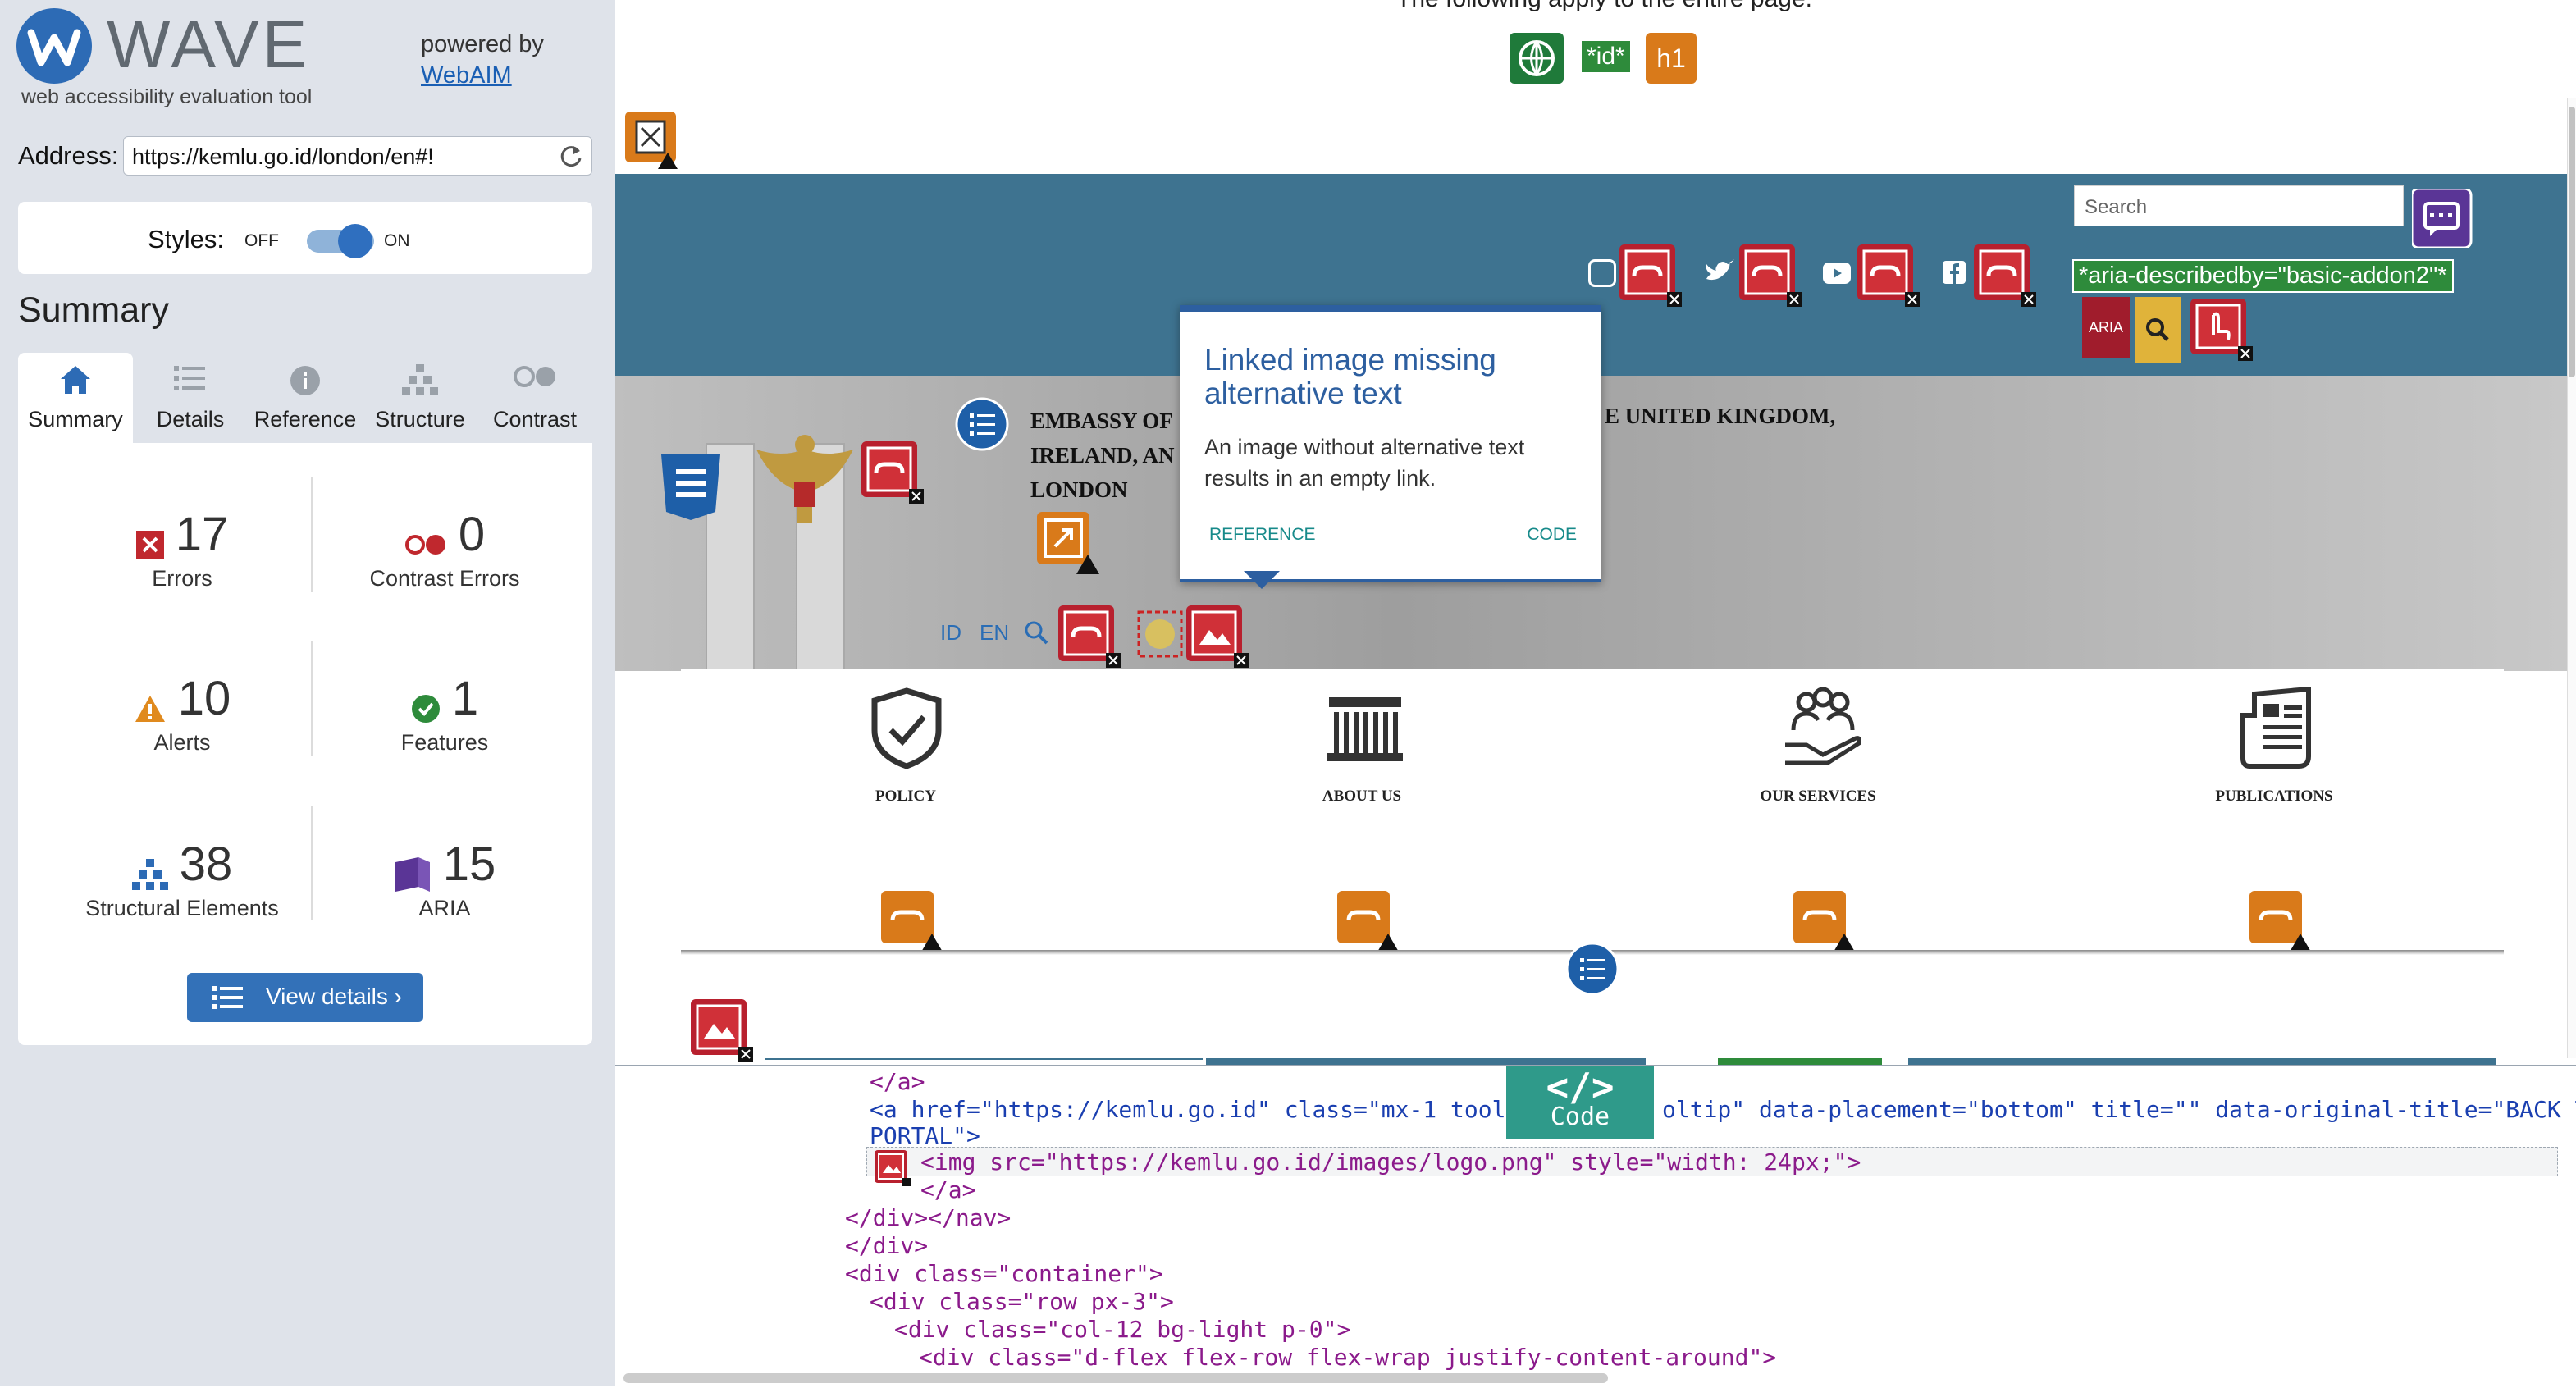 This screenshot has width=2576, height=1388. I want to click on aria-describedby-badge: *aria-describedby="basic-addon2"*, so click(2263, 276).